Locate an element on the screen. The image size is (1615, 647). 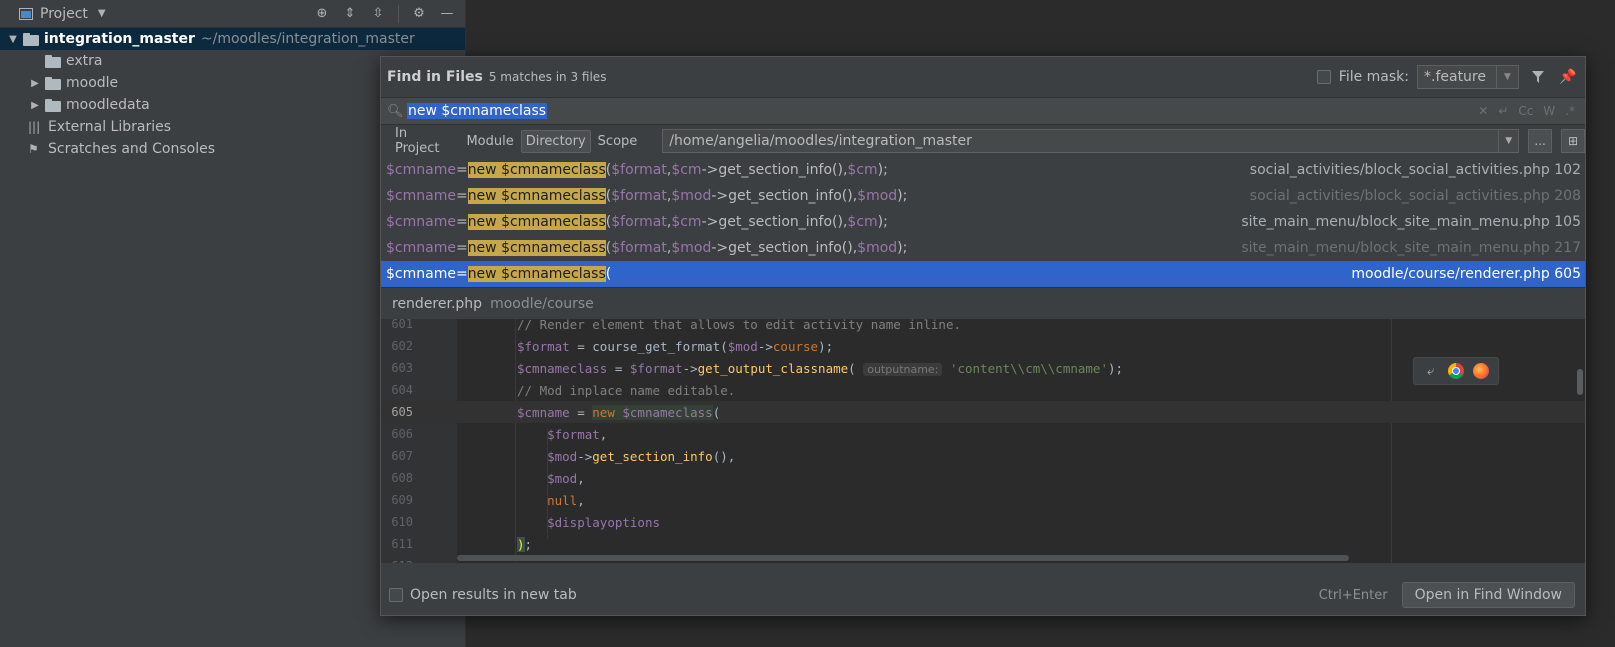
vertical-scrollbar is located at coordinates (1580, 382).